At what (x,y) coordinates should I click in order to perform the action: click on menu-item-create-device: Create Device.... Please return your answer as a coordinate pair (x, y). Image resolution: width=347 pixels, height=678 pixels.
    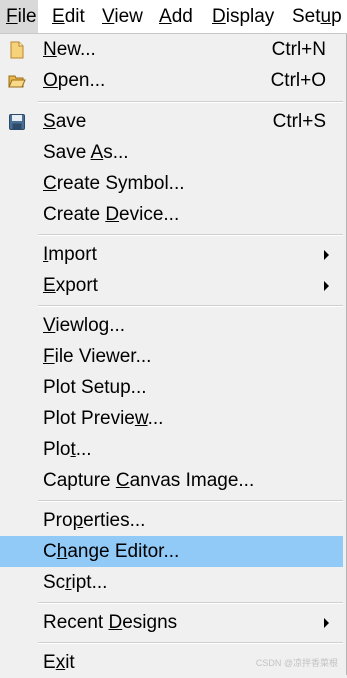
    Looking at the image, I should click on (171, 214).